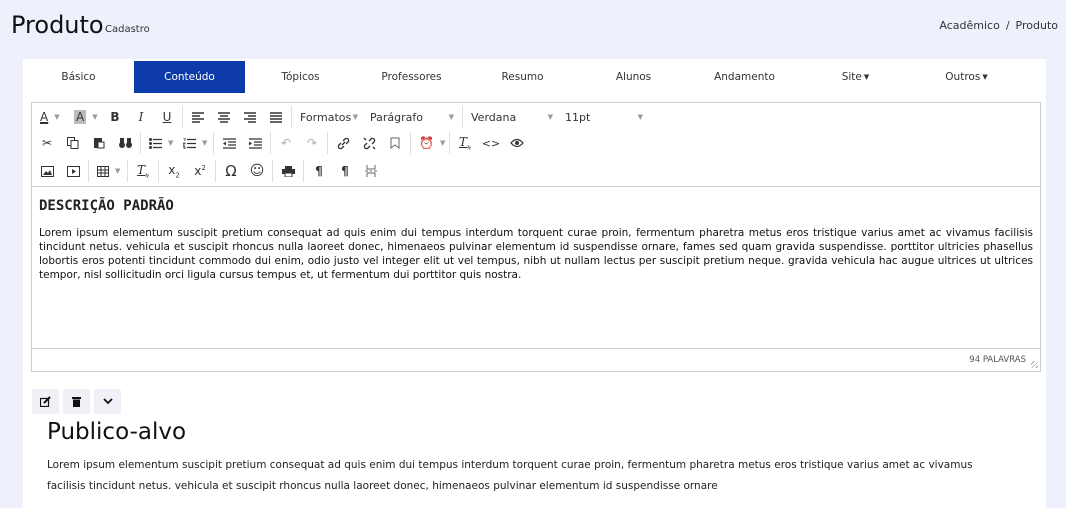  Describe the element at coordinates (1034, 364) in the screenshot. I see `resize-handle-icon` at that location.